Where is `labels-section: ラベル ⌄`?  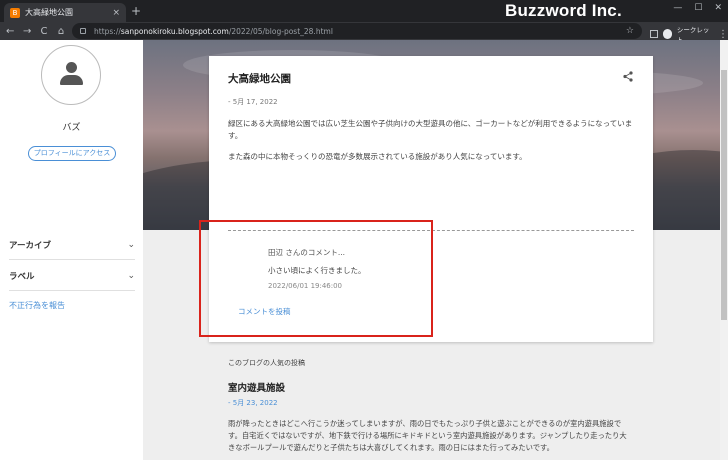 labels-section: ラベル ⌄ is located at coordinates (72, 276).